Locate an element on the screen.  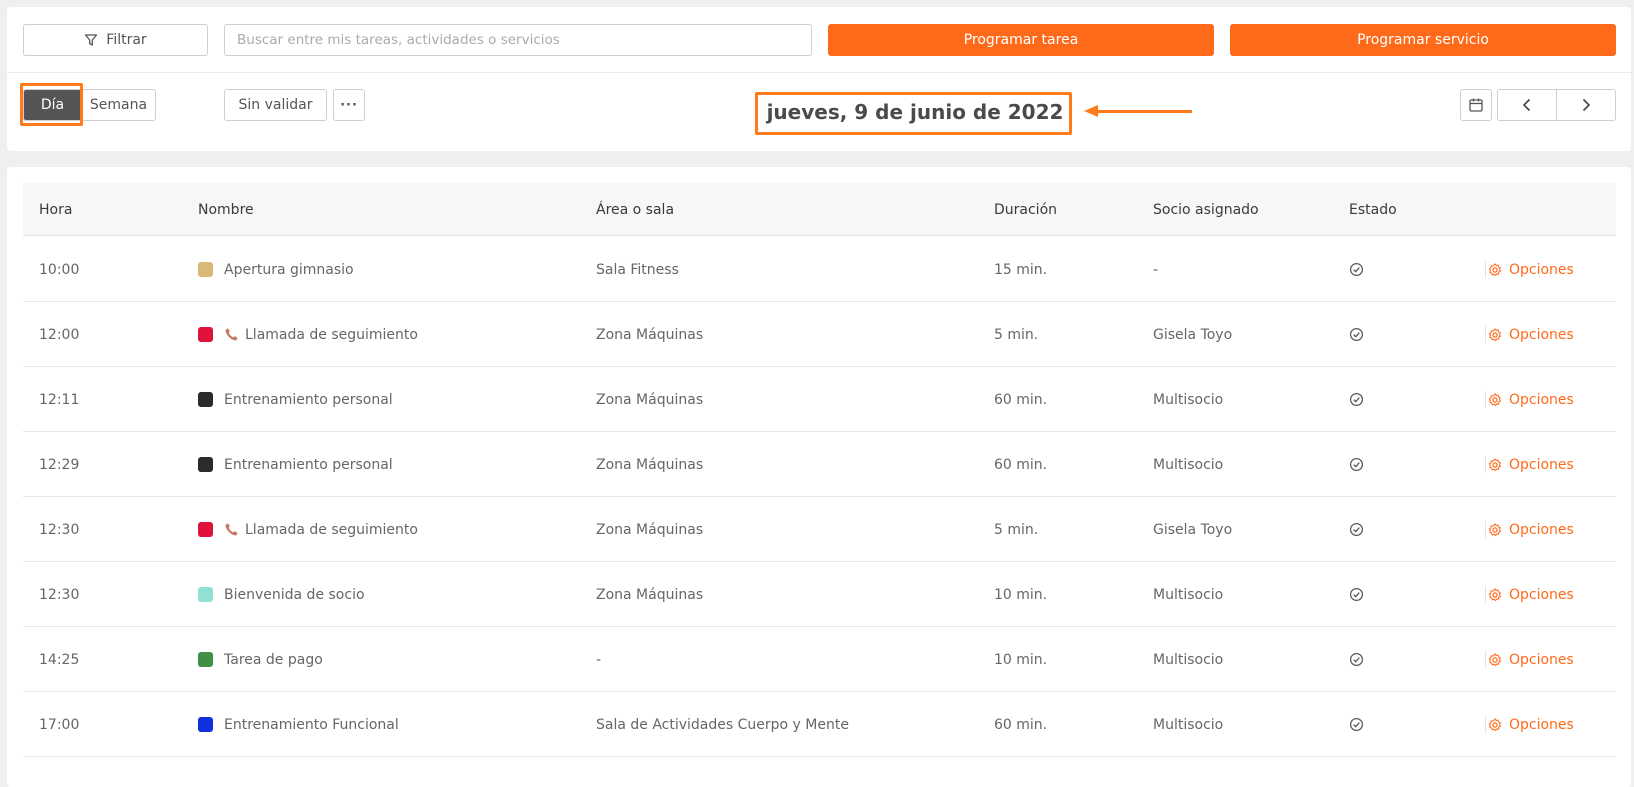
row-duration: 15 min. is located at coordinates (1021, 269).